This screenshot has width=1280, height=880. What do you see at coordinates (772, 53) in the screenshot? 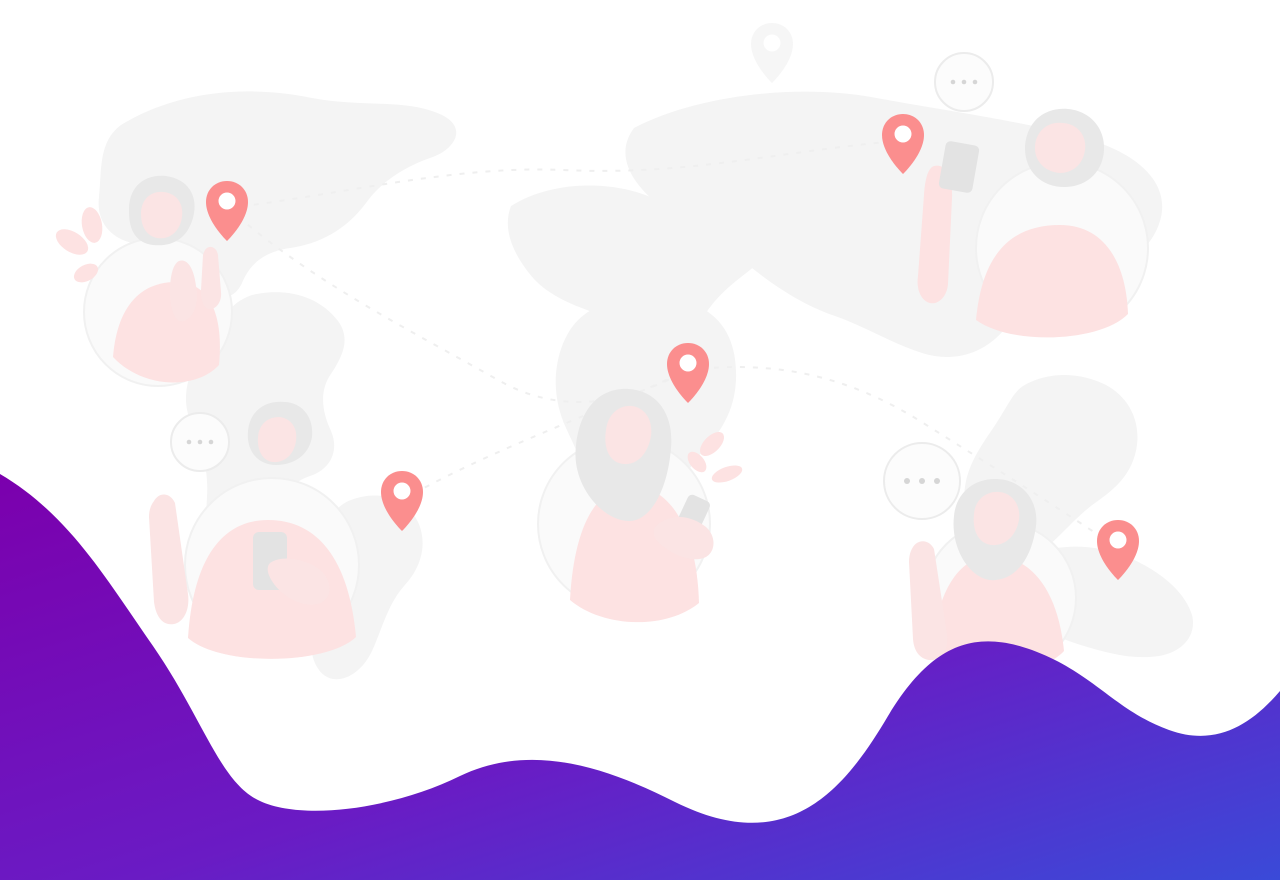
I see `location-pin-icon` at bounding box center [772, 53].